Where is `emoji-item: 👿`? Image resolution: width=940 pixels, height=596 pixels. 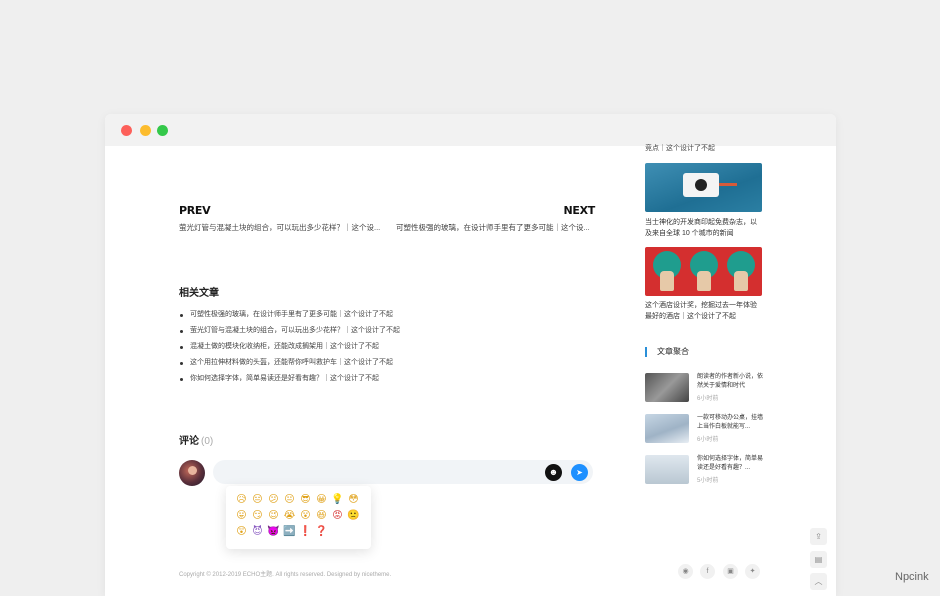
emoji-item: 👿 is located at coordinates (273, 531).